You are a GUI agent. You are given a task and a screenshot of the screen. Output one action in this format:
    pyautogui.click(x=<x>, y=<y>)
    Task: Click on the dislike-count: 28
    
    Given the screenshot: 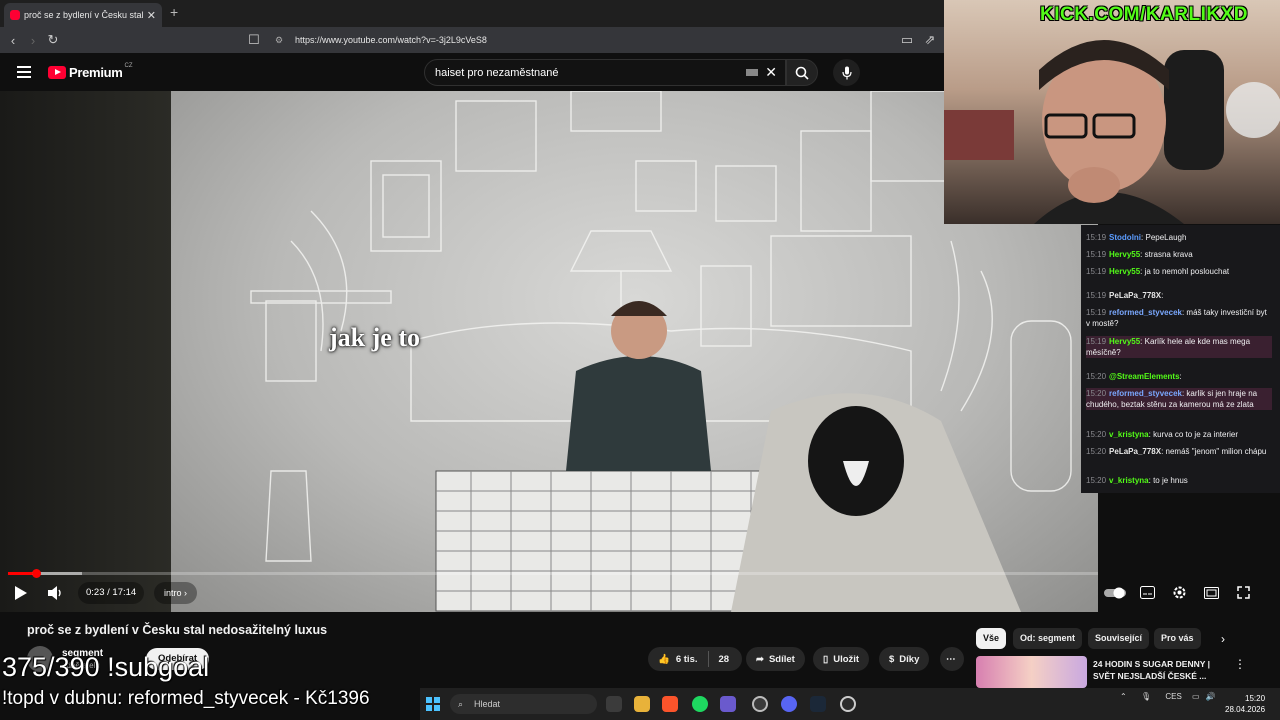 What is the action you would take?
    pyautogui.click(x=724, y=659)
    